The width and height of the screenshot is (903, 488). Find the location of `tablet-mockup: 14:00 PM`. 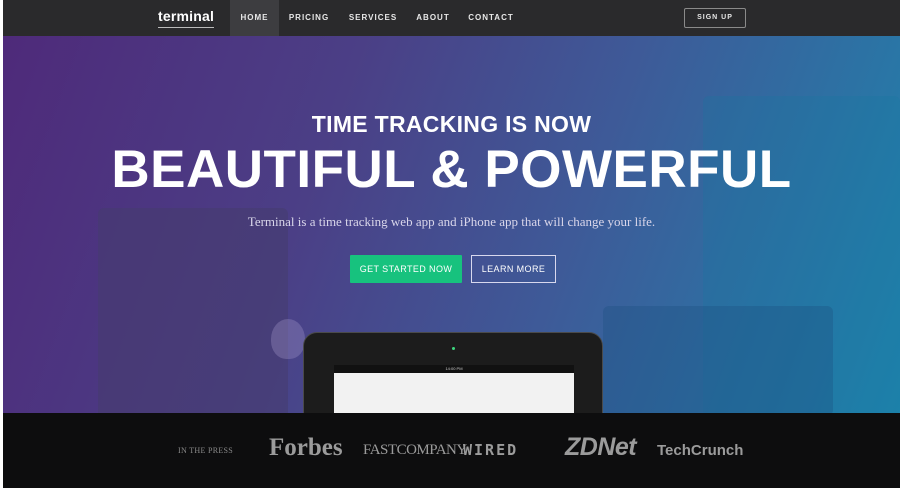

tablet-mockup: 14:00 PM is located at coordinates (453, 372).